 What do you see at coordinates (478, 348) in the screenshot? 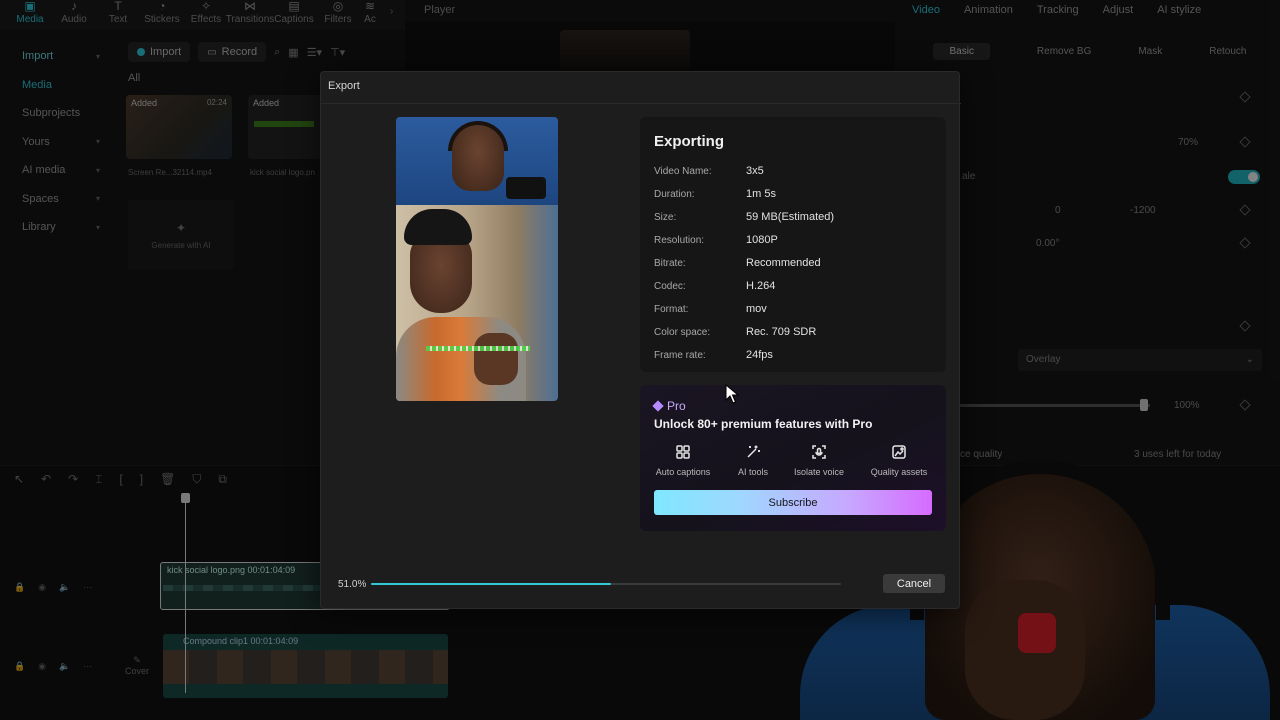
I see `preview-caption-overlay` at bounding box center [478, 348].